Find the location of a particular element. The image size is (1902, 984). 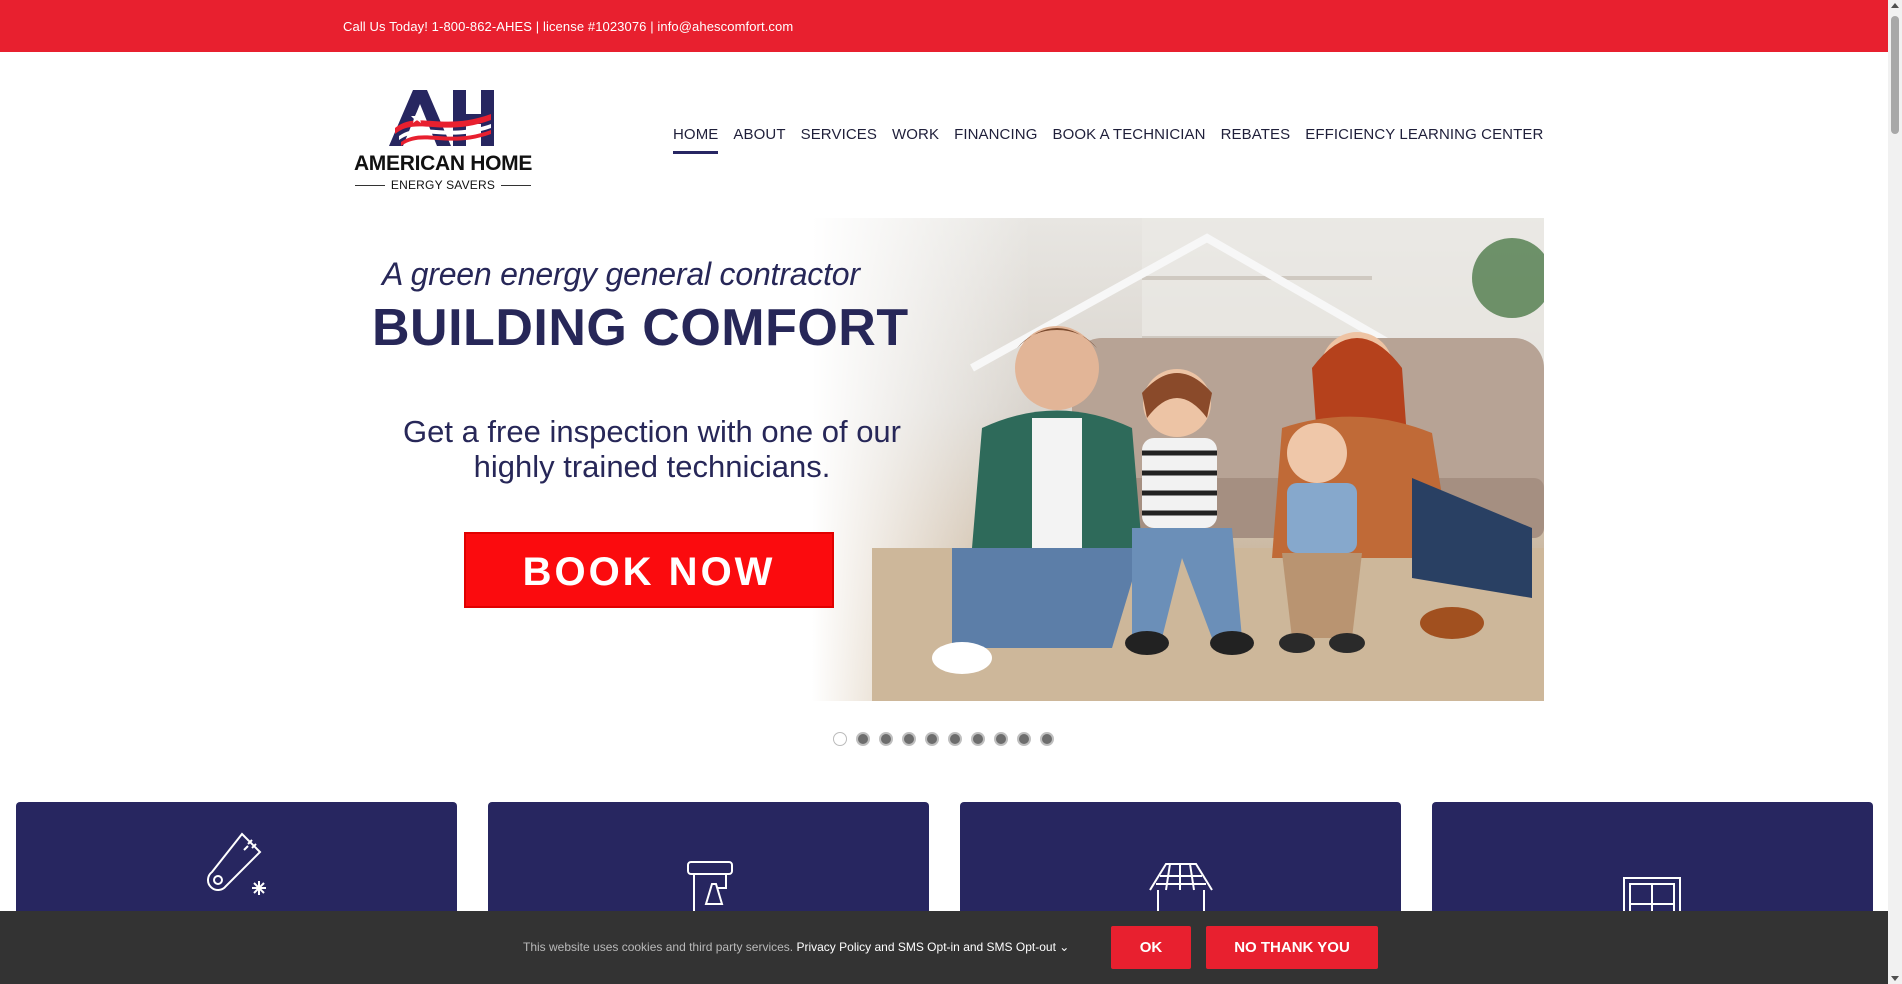

hero-headline: BUILDING COMFORT is located at coordinates (640, 328).